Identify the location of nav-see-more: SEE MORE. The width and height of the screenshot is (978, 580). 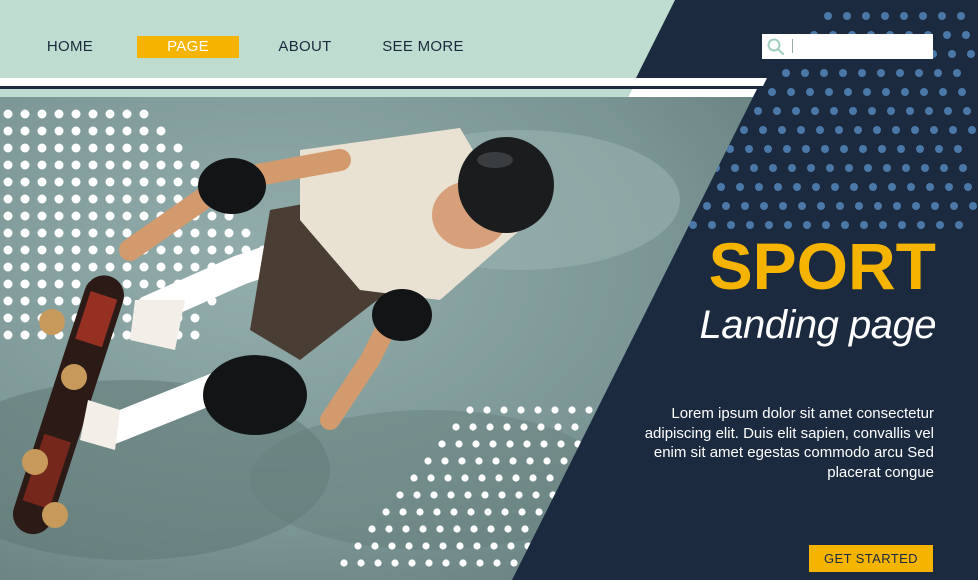
(423, 47).